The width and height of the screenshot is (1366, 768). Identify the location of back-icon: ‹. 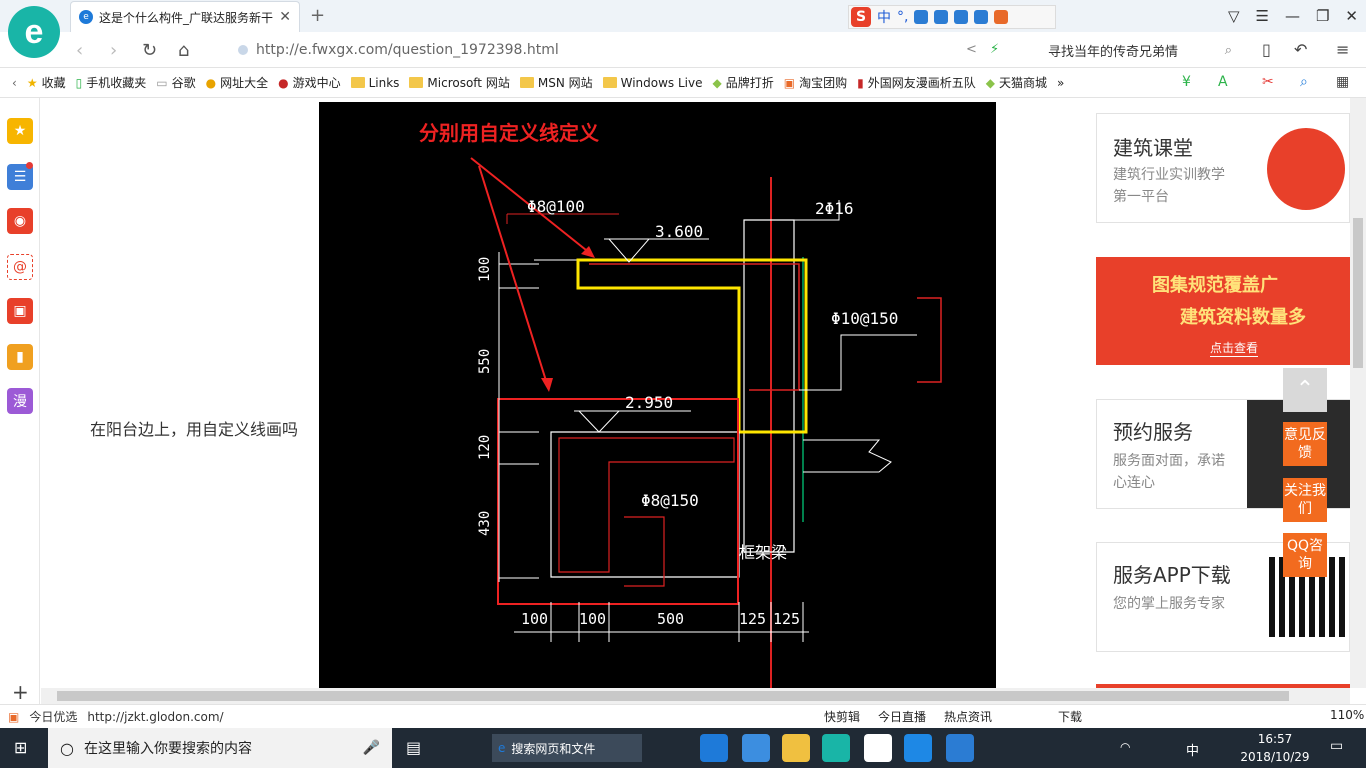
(79, 50).